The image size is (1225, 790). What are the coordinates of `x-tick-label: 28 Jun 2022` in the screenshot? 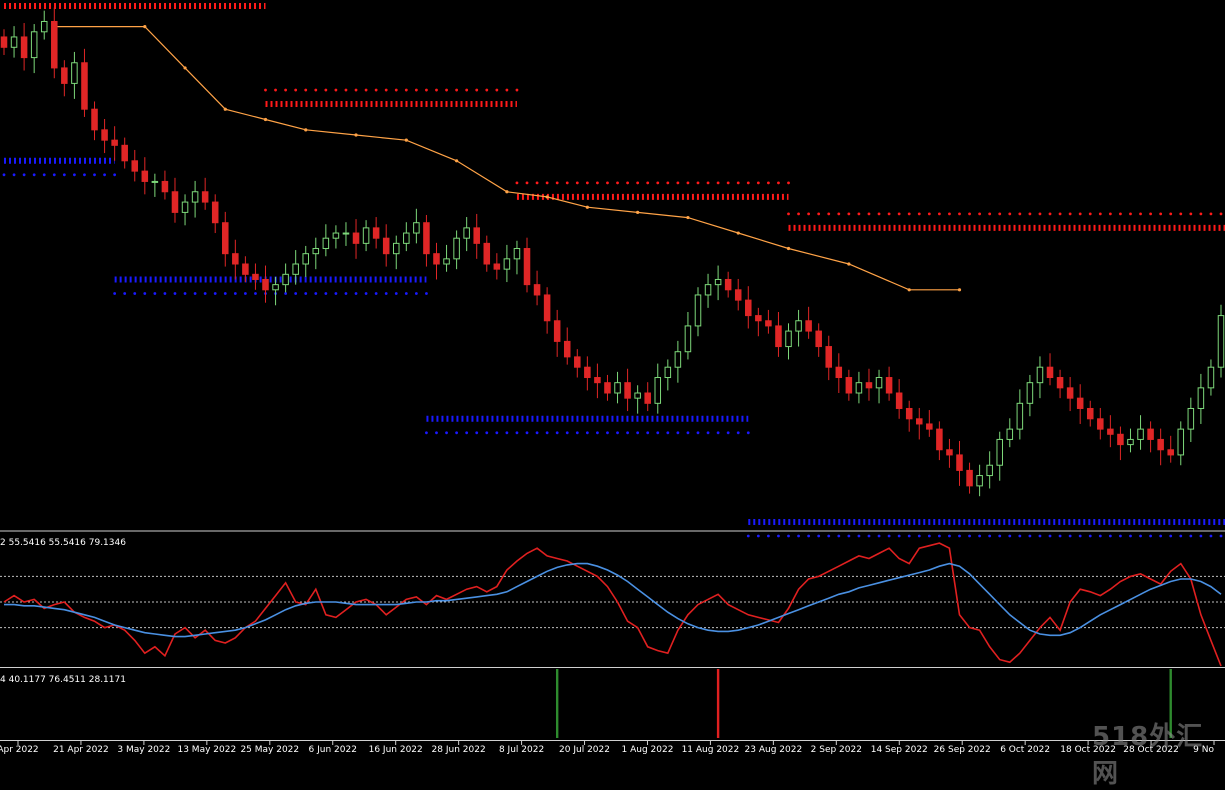 It's located at (459, 750).